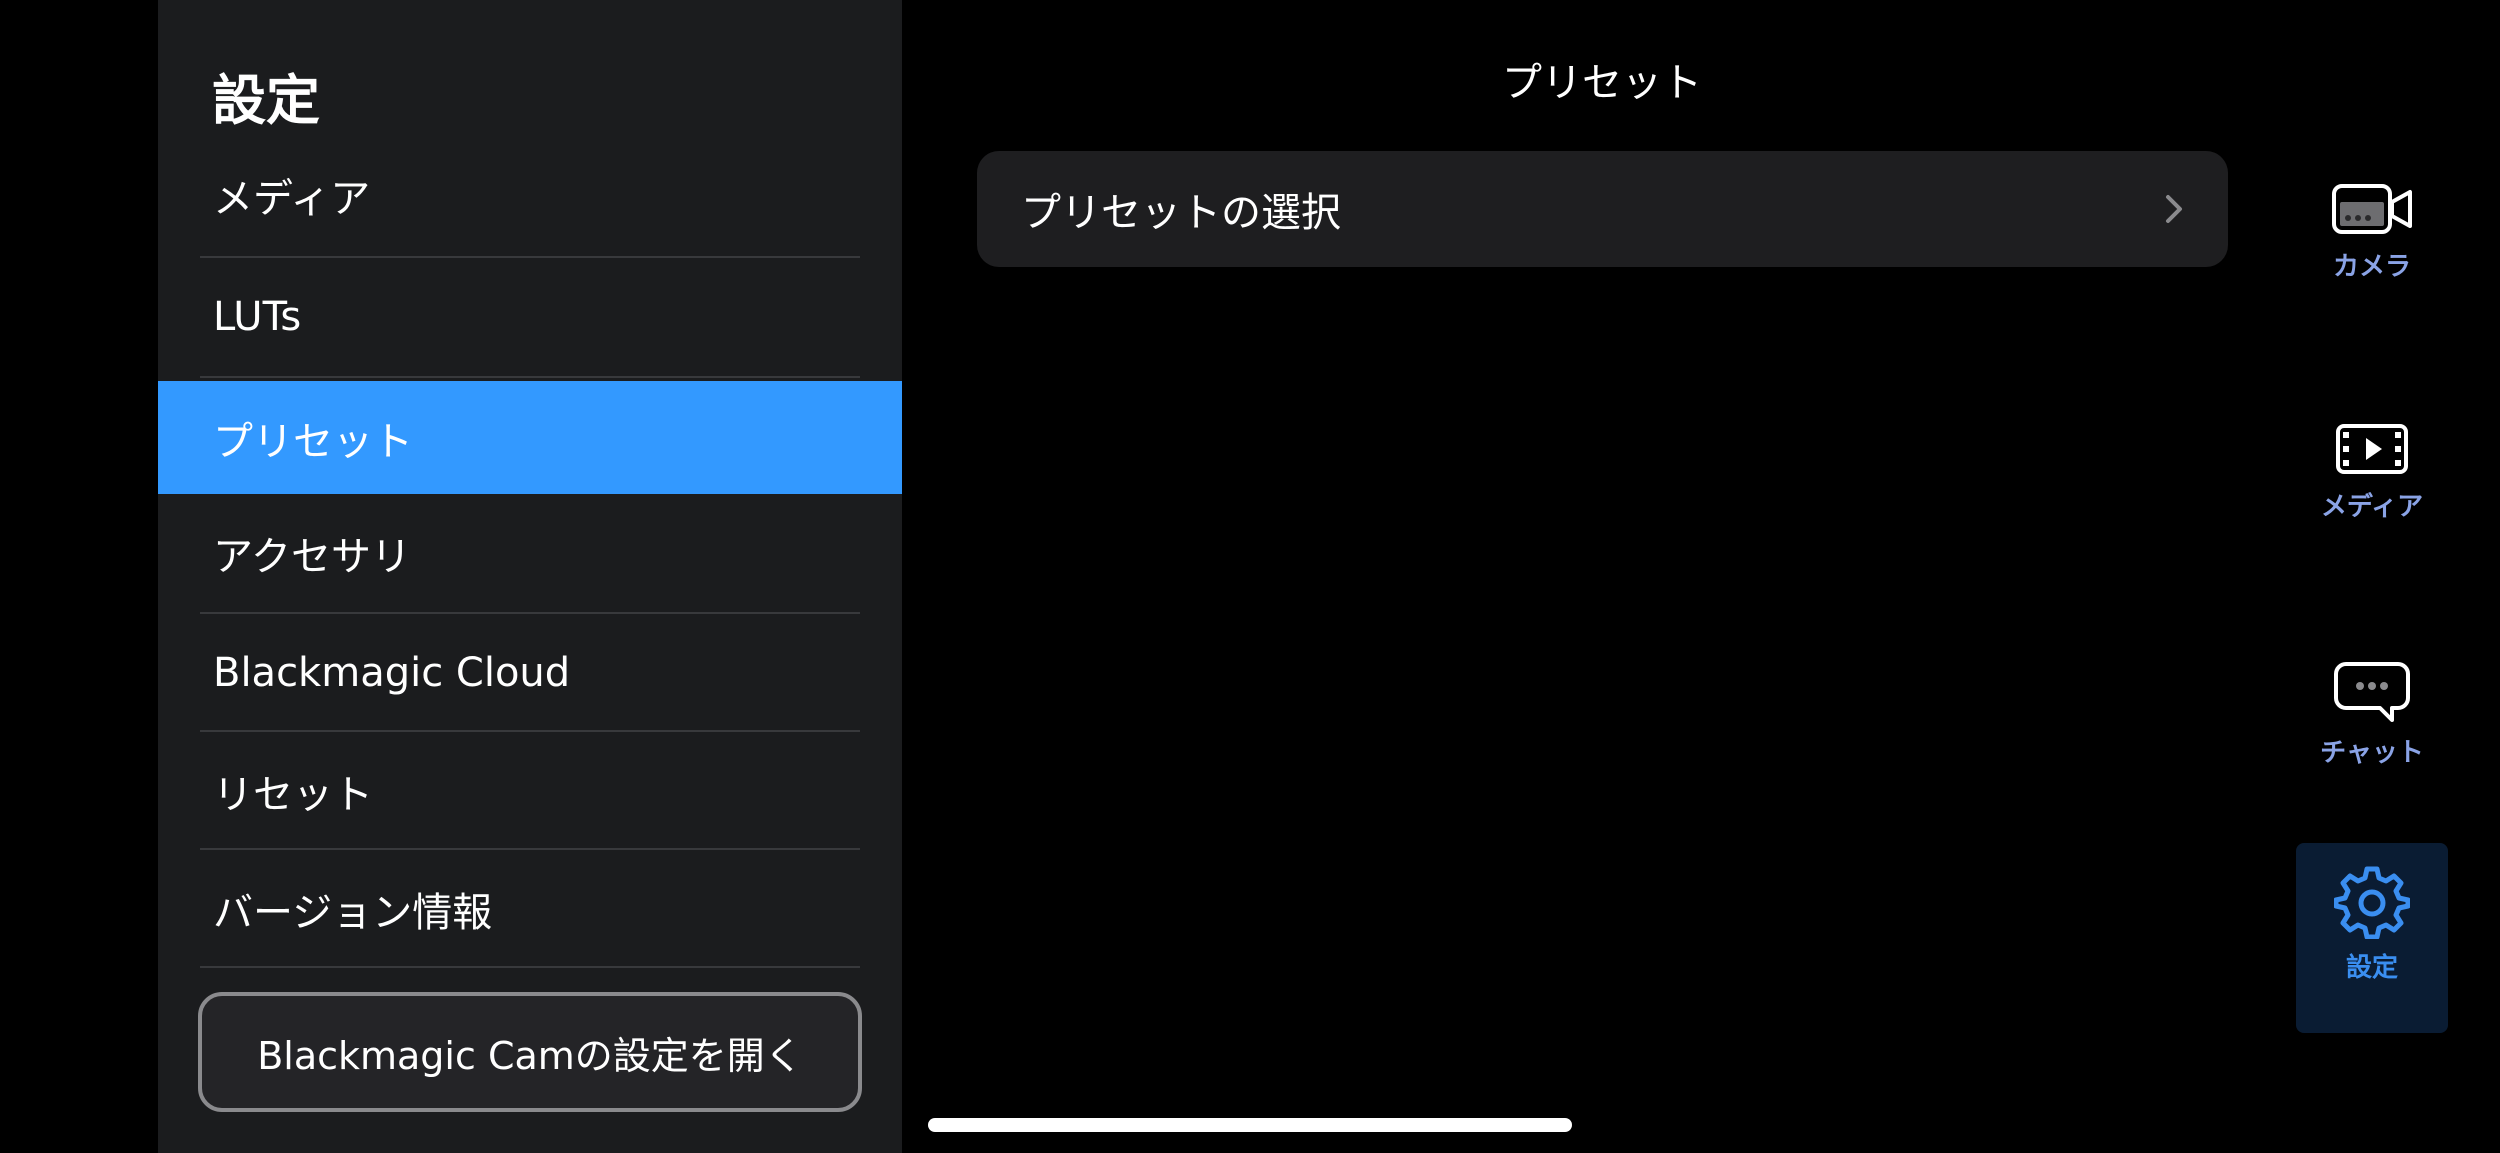 The height and width of the screenshot is (1153, 2500). I want to click on rail-settings-button: 設定, so click(2372, 938).